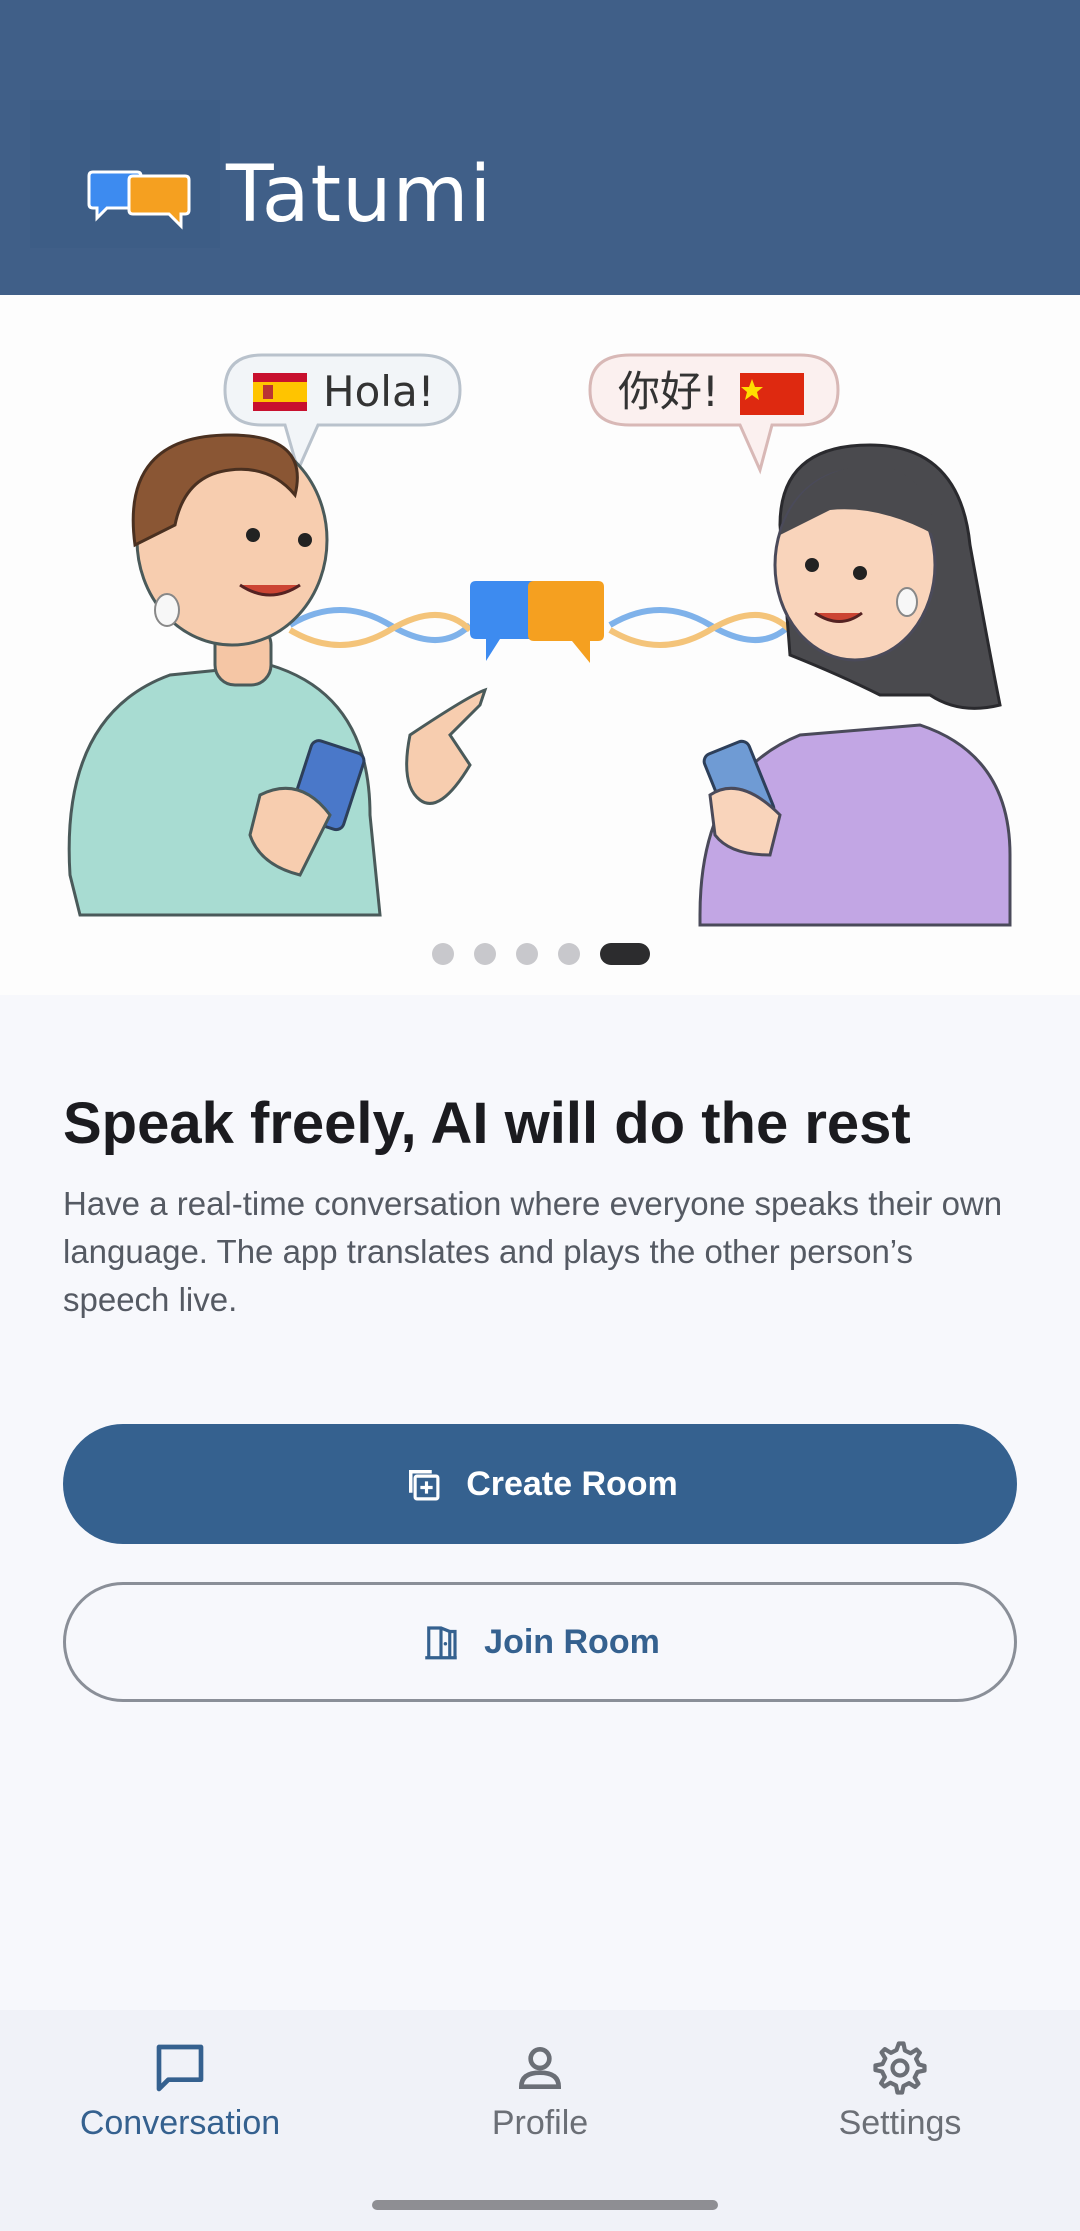 The width and height of the screenshot is (1080, 2231). I want to click on logo-container, so click(125, 174).